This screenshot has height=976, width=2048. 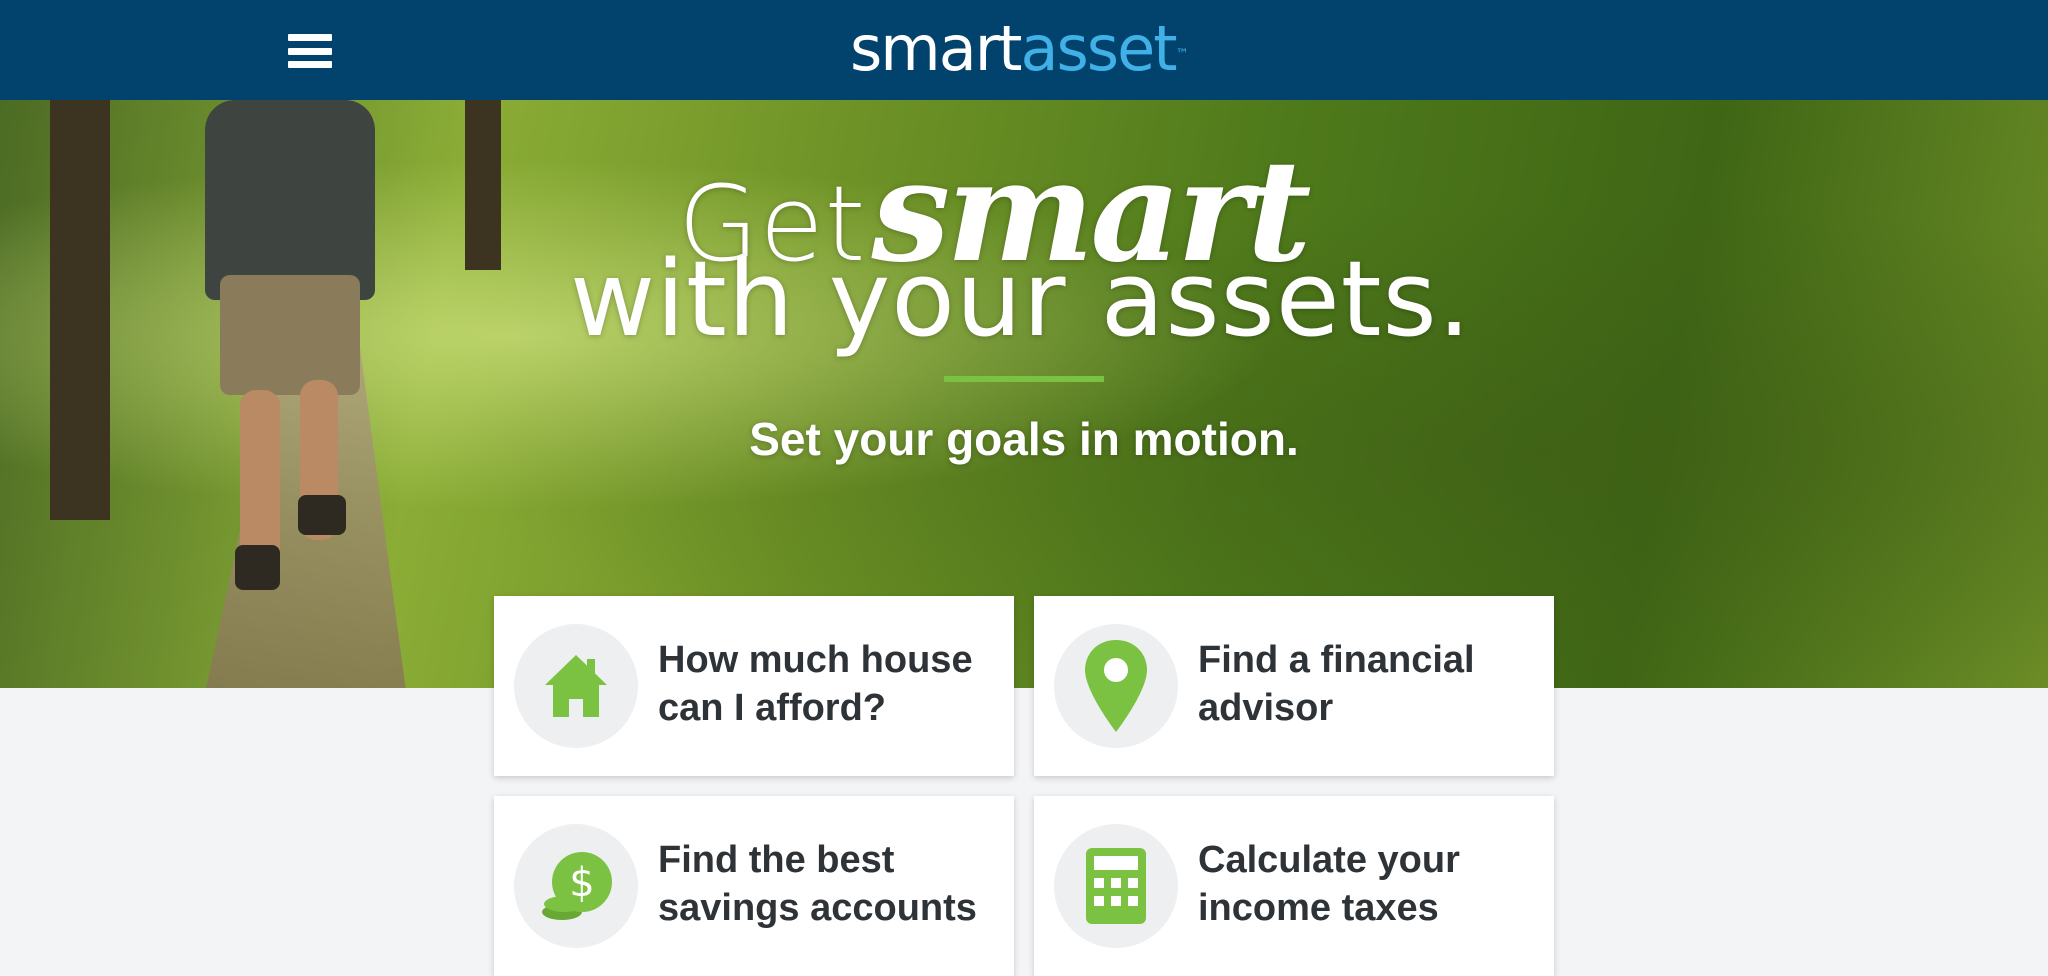 I want to click on smartasset-logo: smartasset™, so click(x=1019, y=49).